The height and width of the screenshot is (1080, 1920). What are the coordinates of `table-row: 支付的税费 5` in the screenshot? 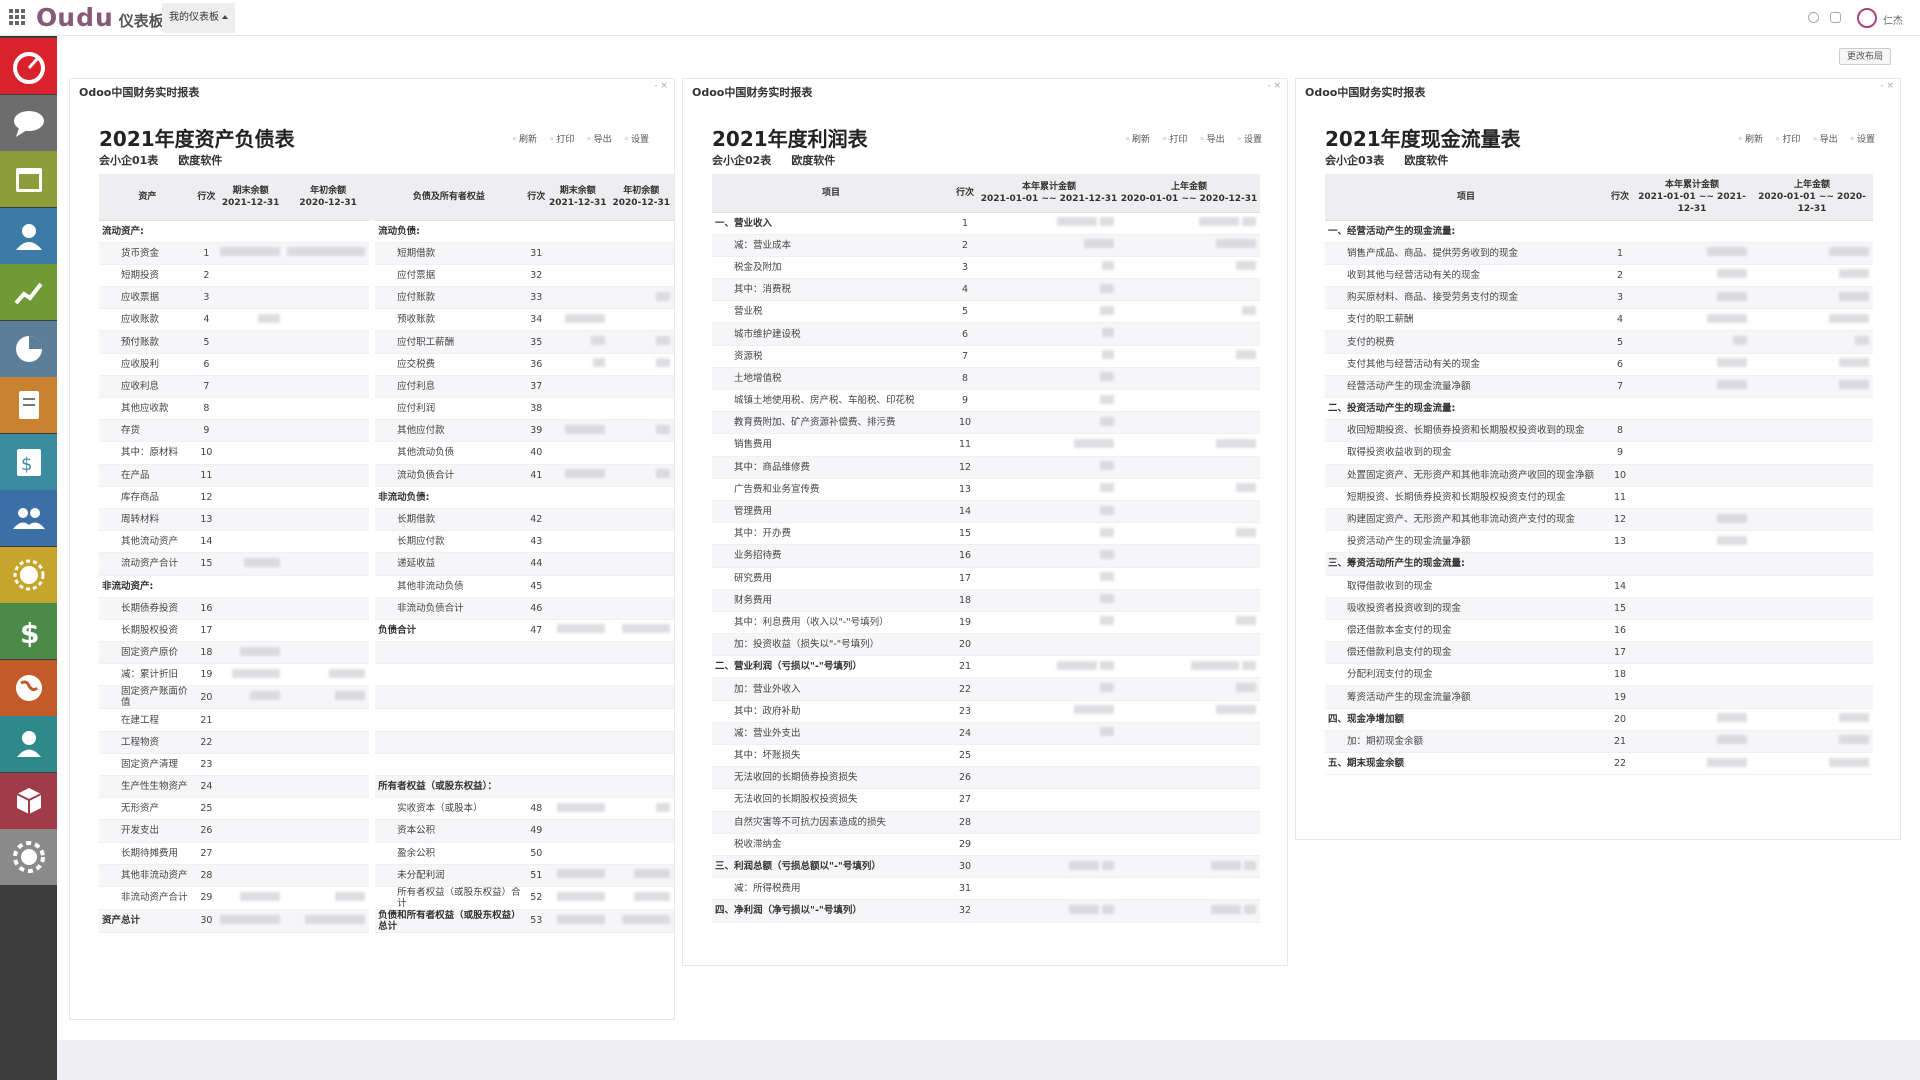 It's located at (1599, 342).